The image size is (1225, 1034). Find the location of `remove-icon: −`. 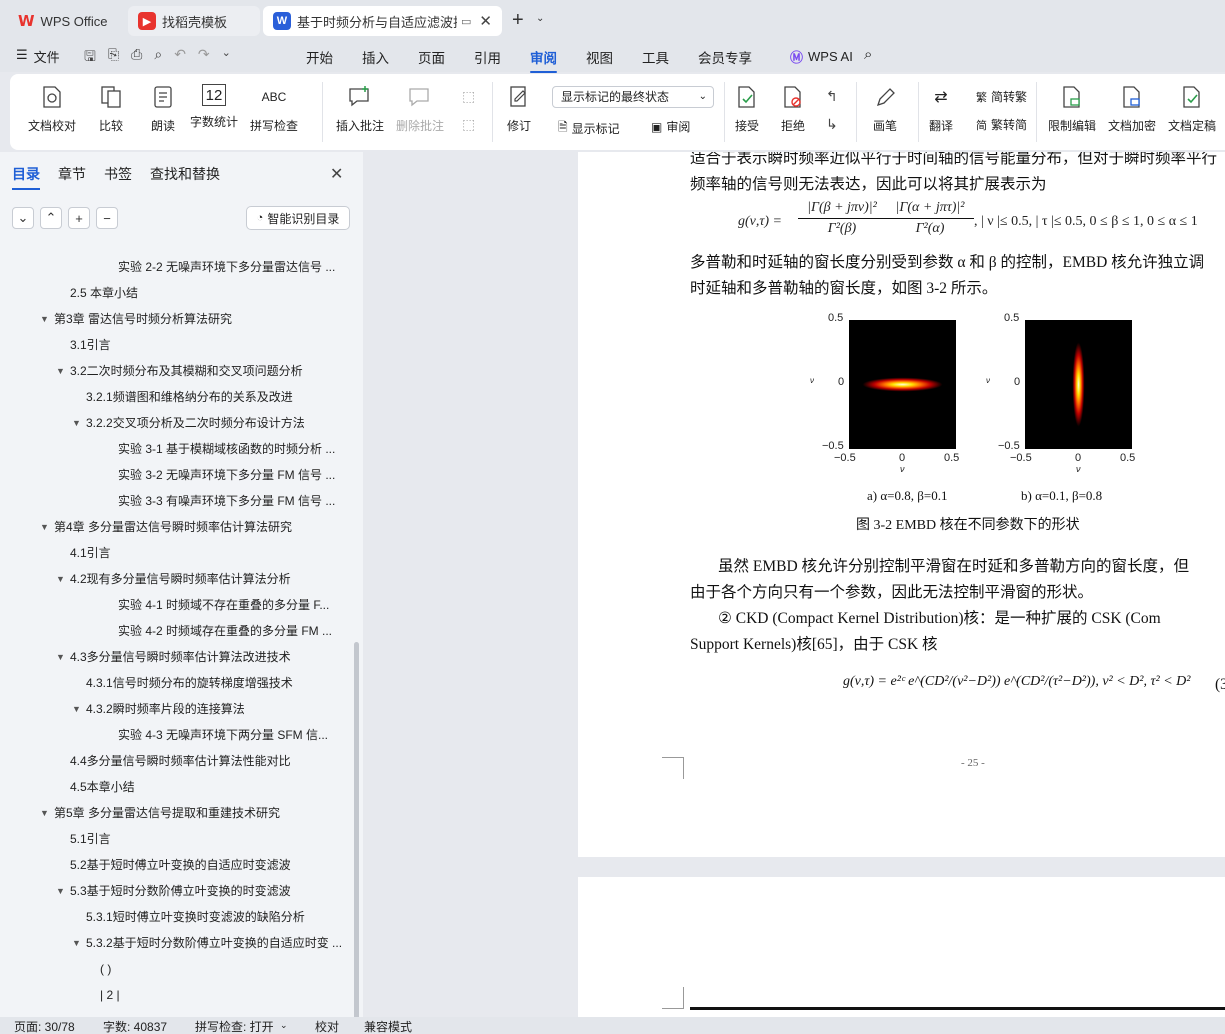

remove-icon: − is located at coordinates (107, 218).